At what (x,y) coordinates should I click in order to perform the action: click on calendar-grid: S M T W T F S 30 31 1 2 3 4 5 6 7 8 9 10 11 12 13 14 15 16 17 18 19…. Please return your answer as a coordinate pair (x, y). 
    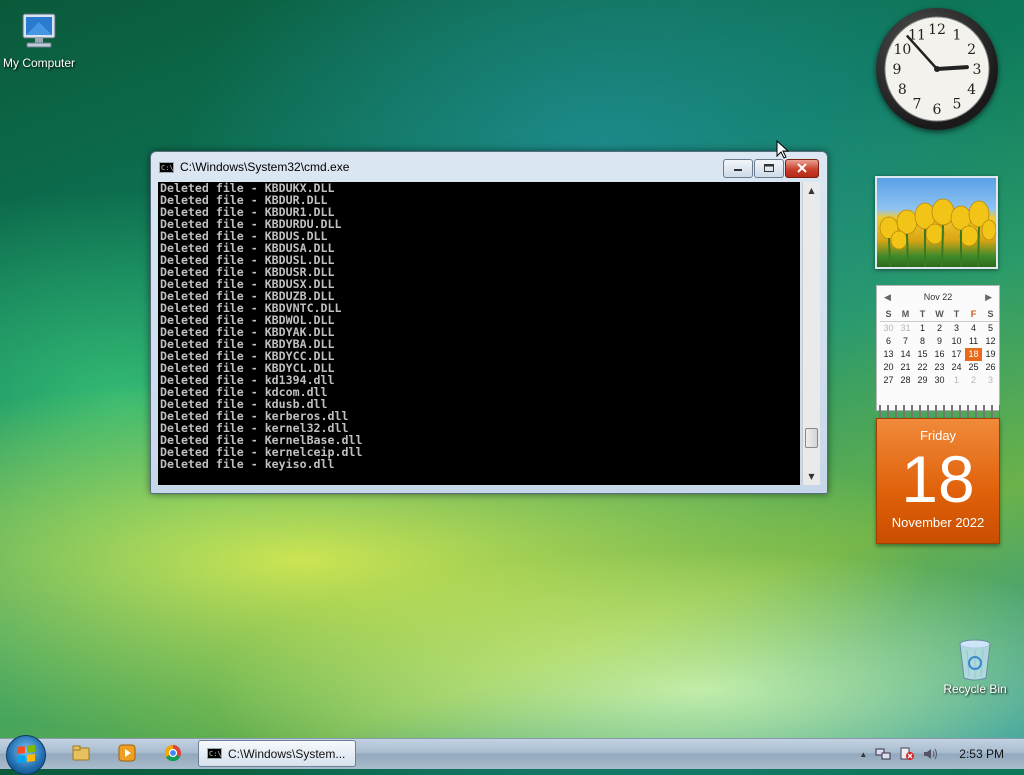
    Looking at the image, I should click on (939, 347).